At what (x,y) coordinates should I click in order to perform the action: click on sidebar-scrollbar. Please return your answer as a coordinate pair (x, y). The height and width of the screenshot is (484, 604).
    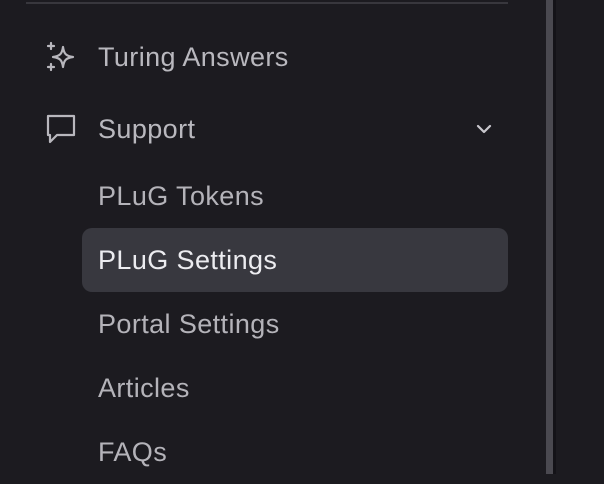
    Looking at the image, I should click on (549, 237).